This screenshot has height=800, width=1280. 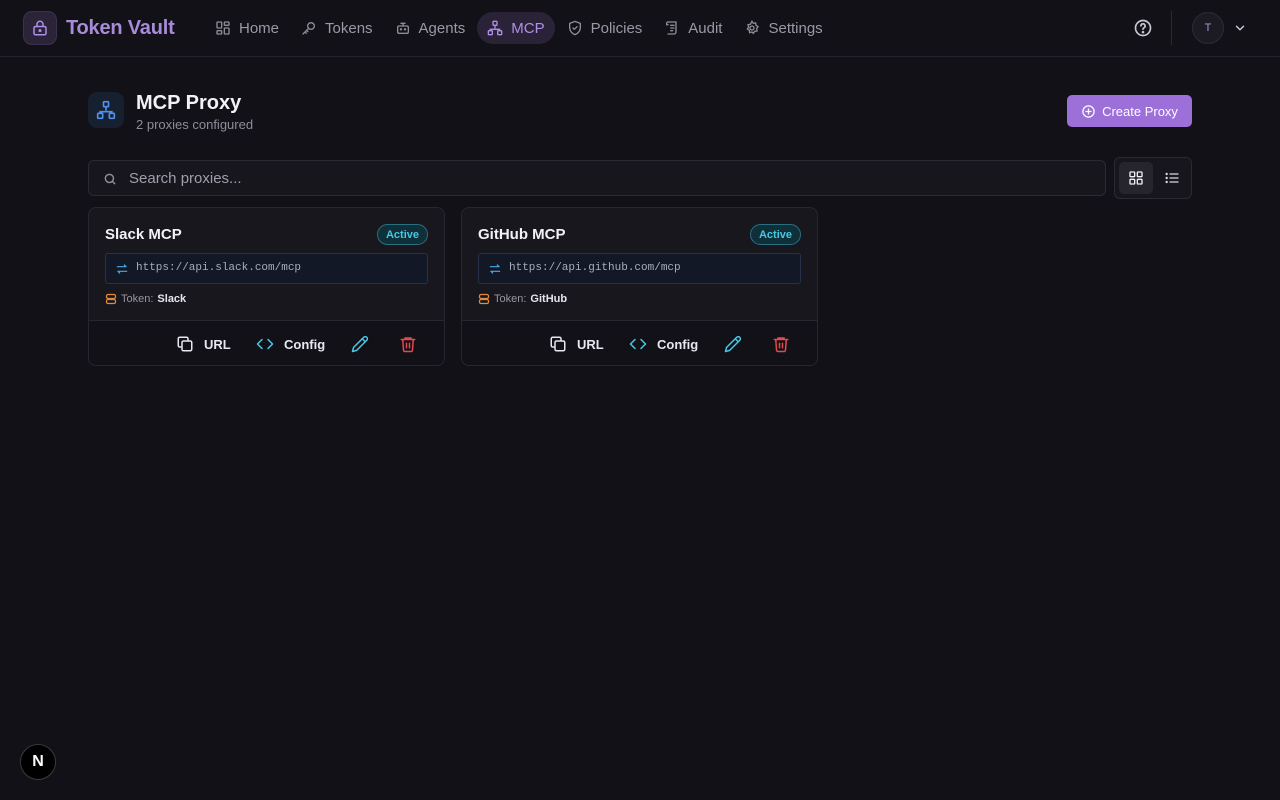 What do you see at coordinates (403, 28) in the screenshot?
I see `bot-icon` at bounding box center [403, 28].